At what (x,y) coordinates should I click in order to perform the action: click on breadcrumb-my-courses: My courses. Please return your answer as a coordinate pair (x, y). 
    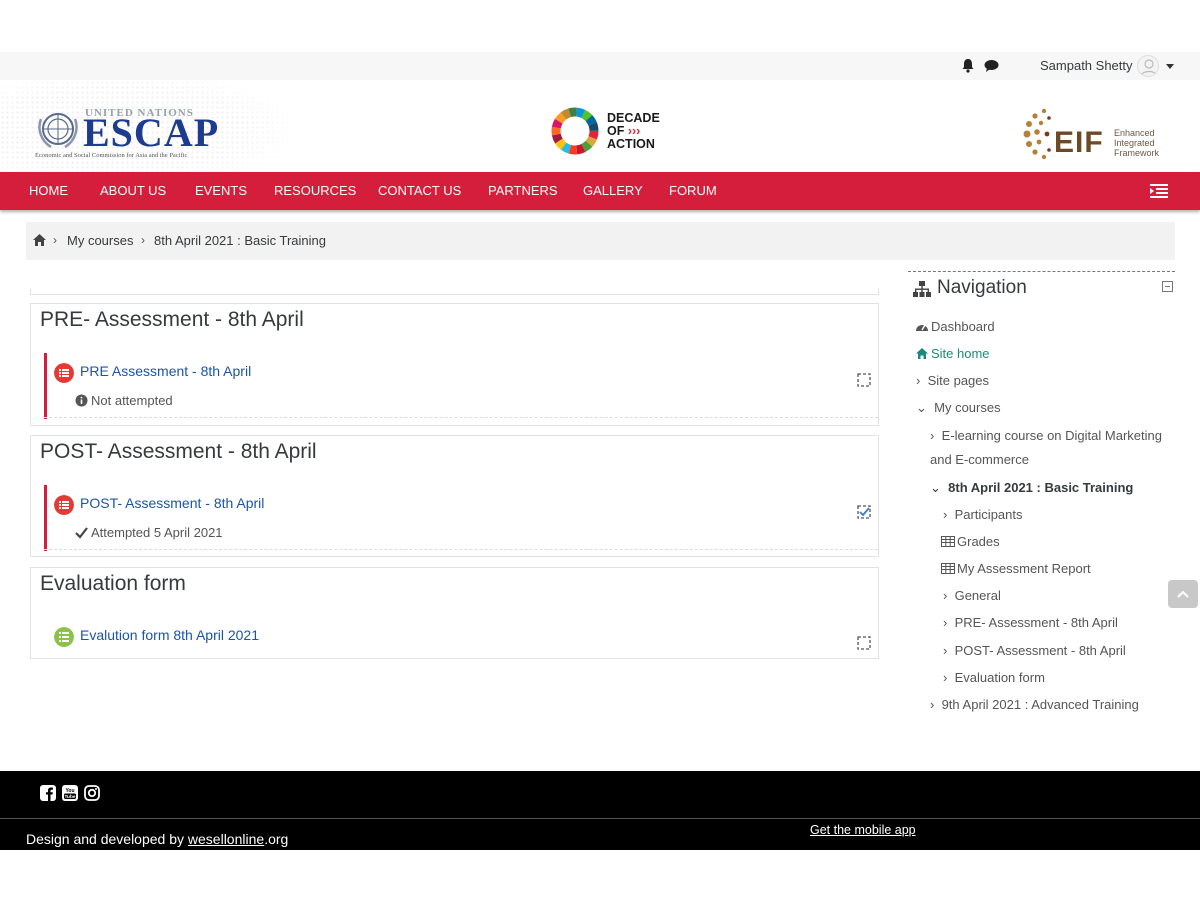
    Looking at the image, I should click on (100, 240).